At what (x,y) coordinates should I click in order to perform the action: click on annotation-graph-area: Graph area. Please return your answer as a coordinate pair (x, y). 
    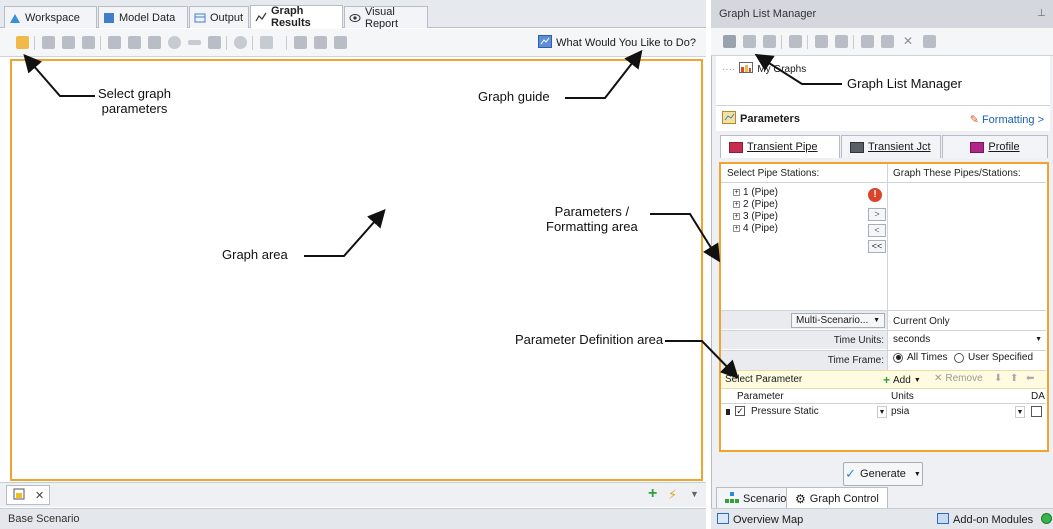
    Looking at the image, I should click on (255, 254).